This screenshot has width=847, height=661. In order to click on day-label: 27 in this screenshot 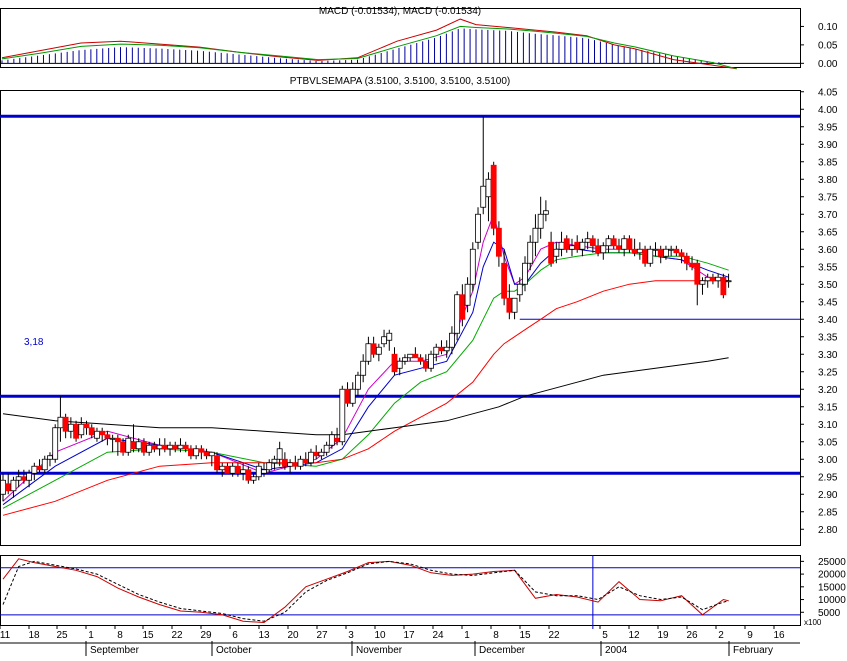, I will do `click(322, 635)`.